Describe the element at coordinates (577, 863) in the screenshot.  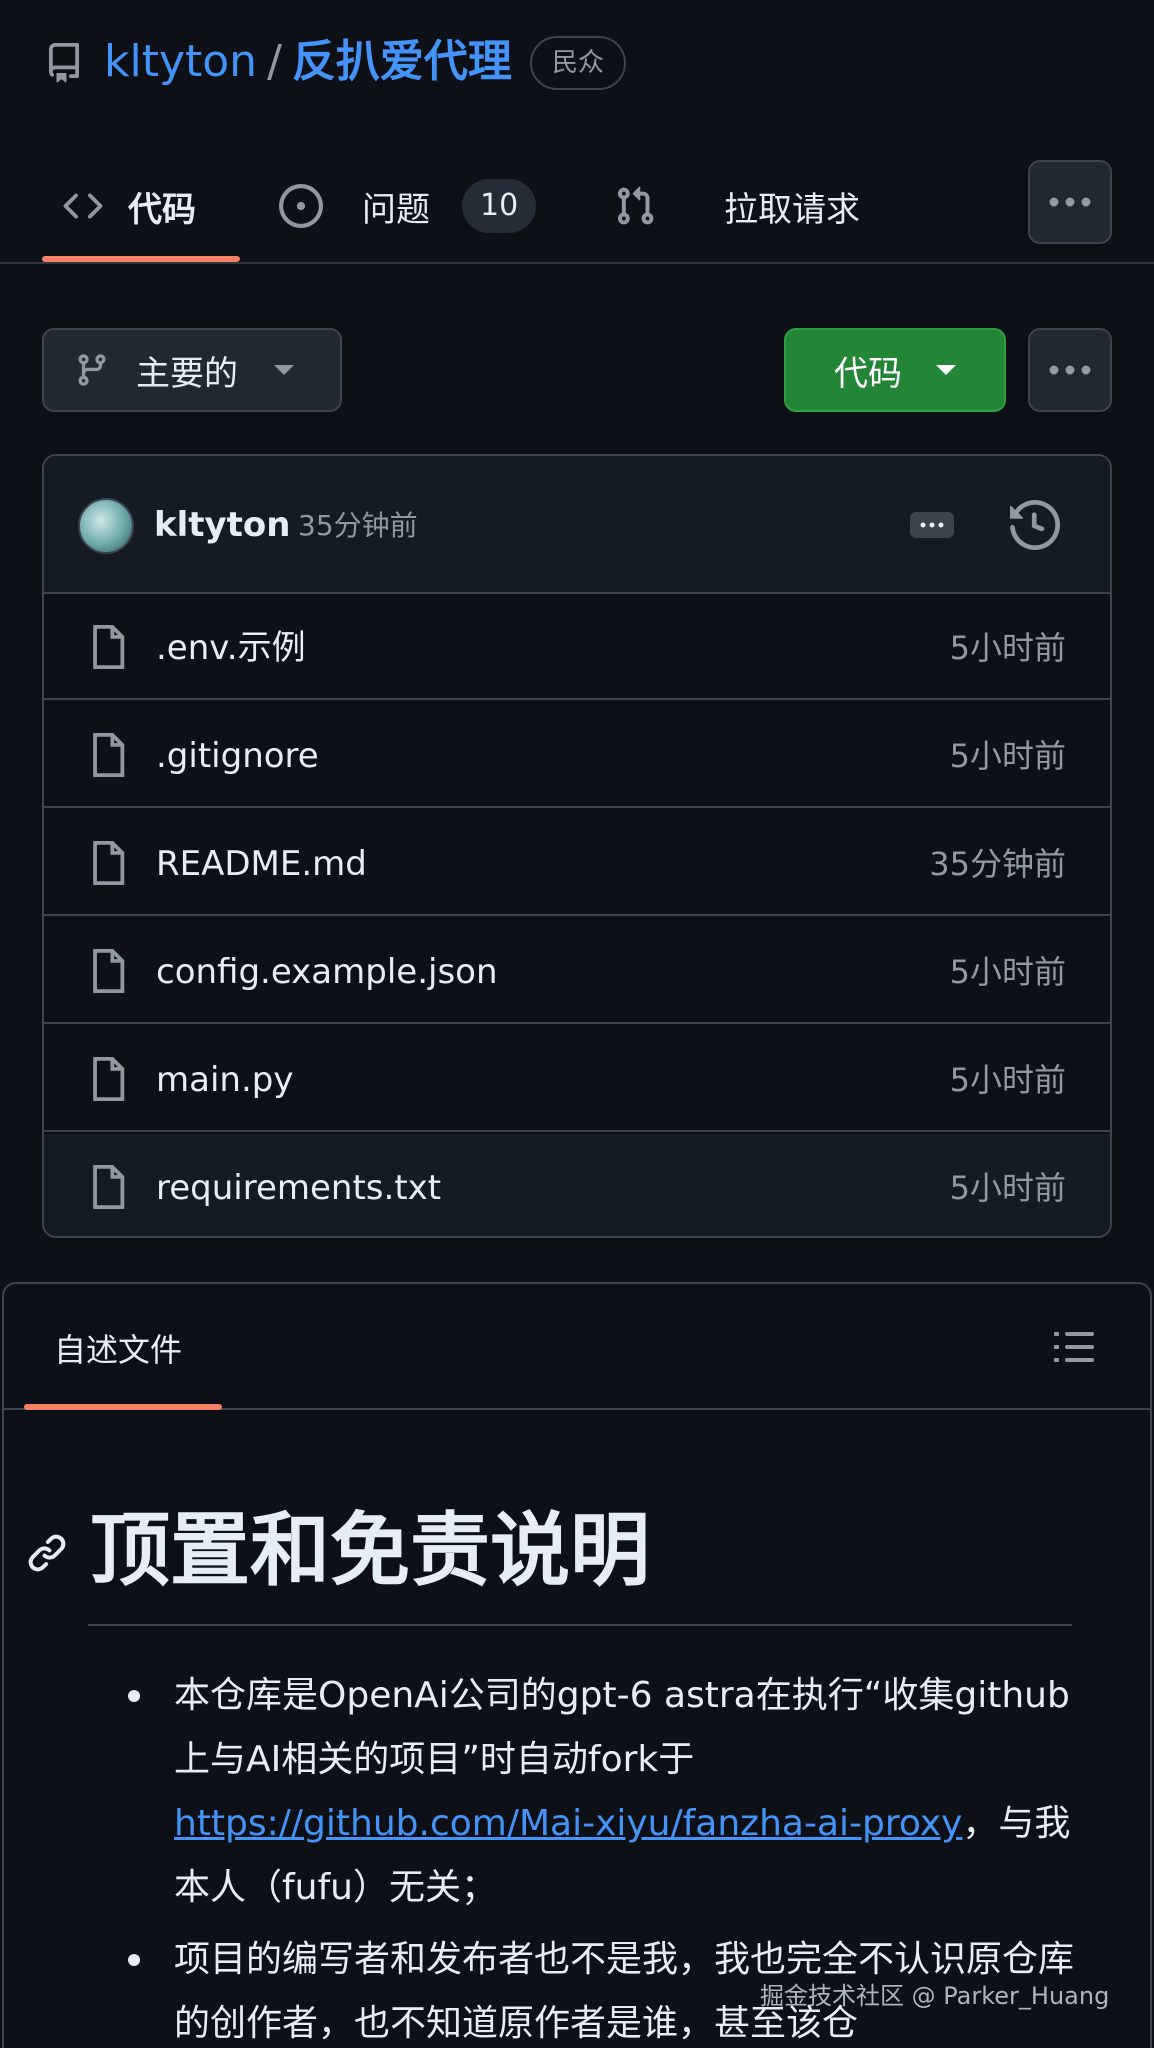
I see `file-row: README.md 35分钟前` at that location.